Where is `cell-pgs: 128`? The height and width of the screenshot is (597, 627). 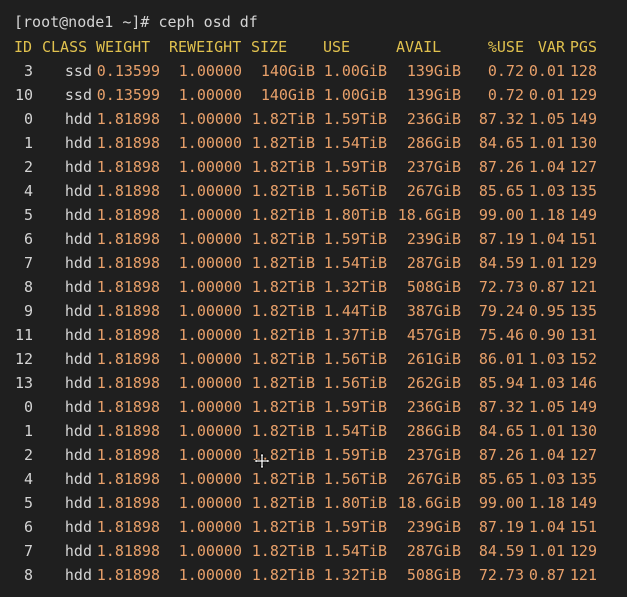 cell-pgs: 128 is located at coordinates (583, 71).